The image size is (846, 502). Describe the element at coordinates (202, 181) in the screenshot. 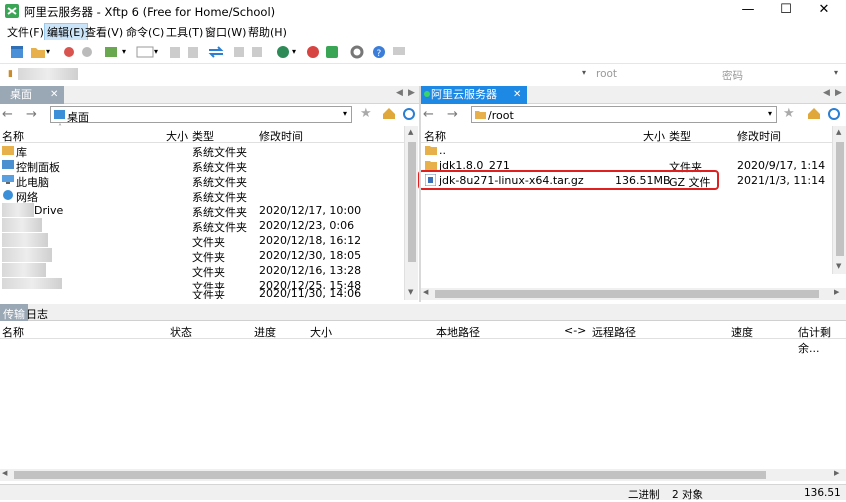

I see `list-item: 此电脑 系统文件夹` at that location.